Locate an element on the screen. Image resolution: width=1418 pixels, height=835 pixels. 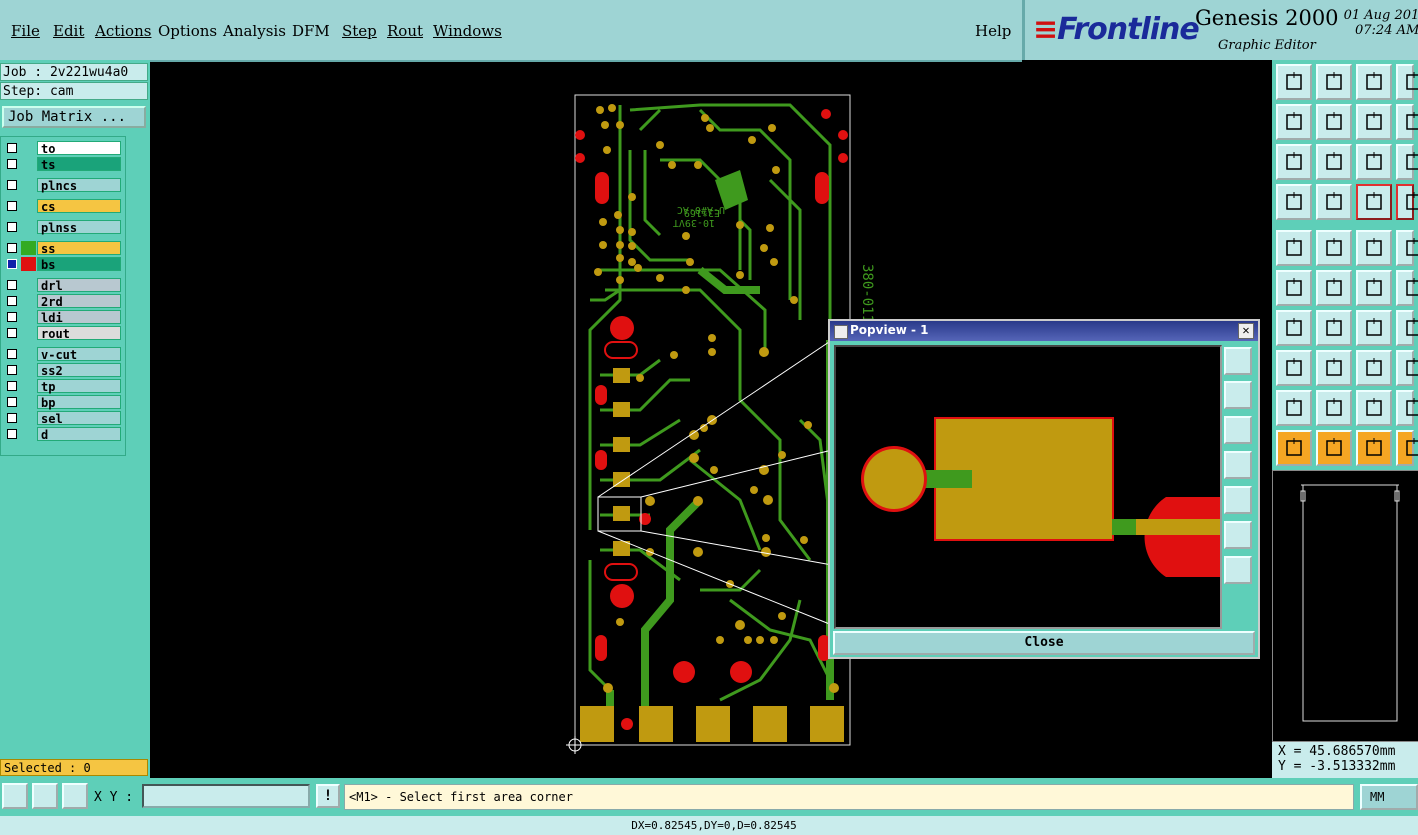
line-icon is located at coordinates (1334, 328).